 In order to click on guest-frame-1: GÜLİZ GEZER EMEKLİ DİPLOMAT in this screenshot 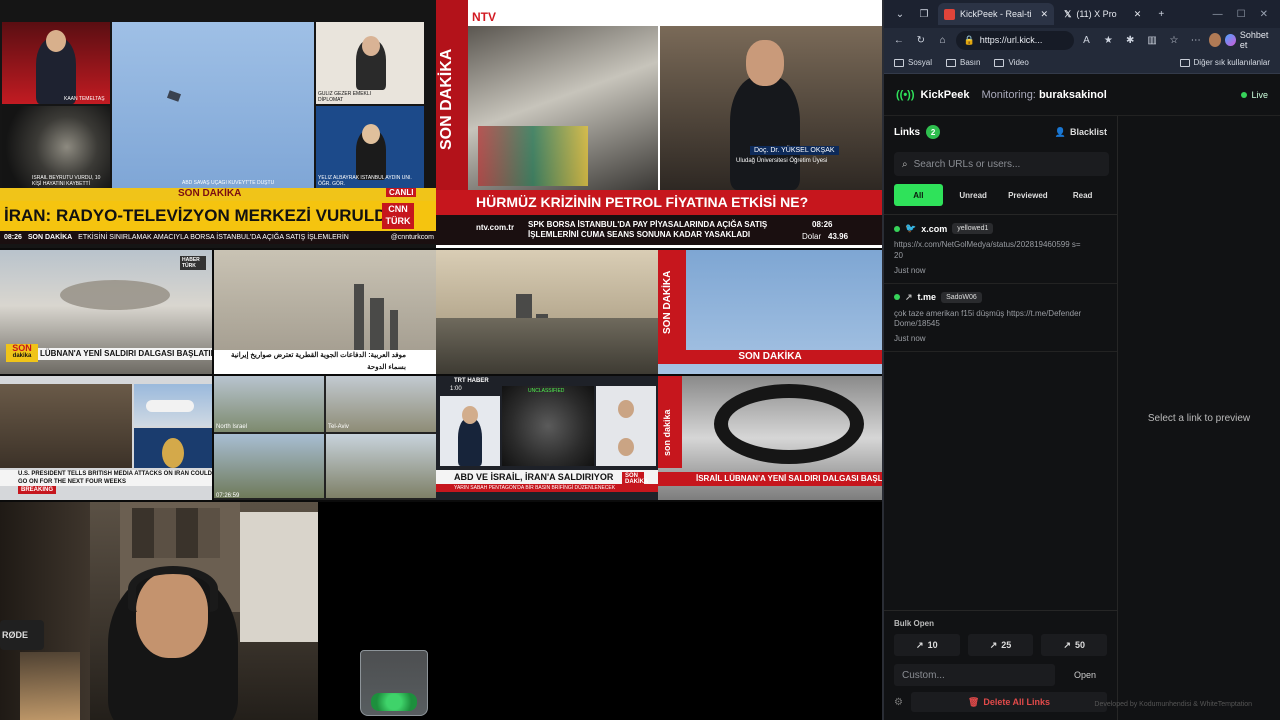, I will do `click(370, 63)`.